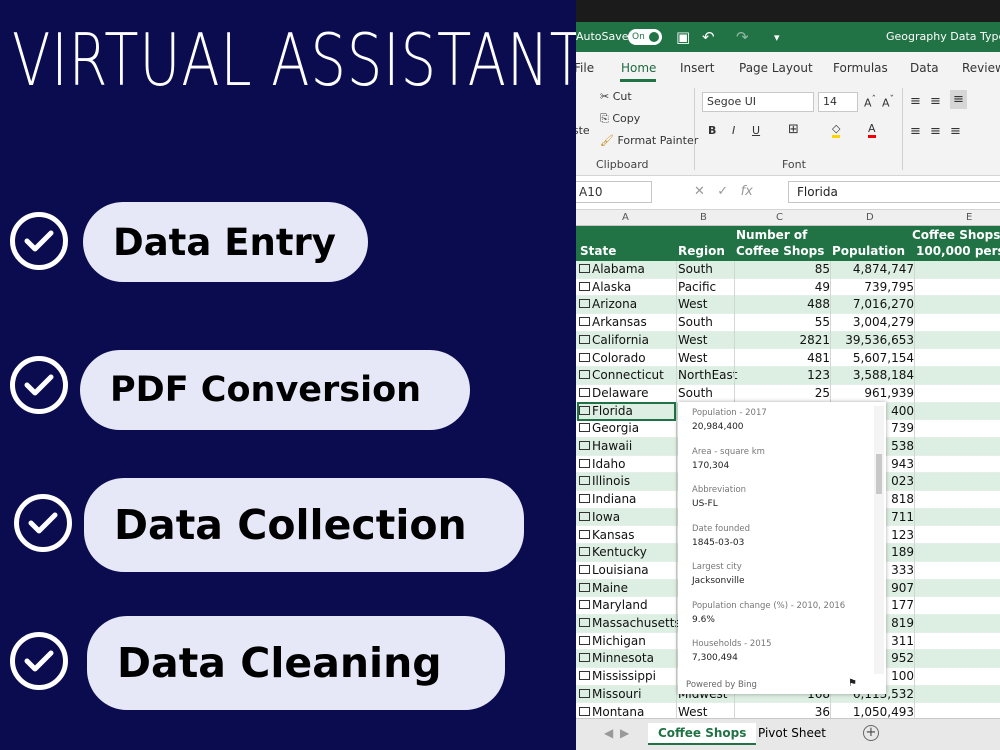  What do you see at coordinates (860, 68) in the screenshot?
I see `tab-formulas: Formulas` at bounding box center [860, 68].